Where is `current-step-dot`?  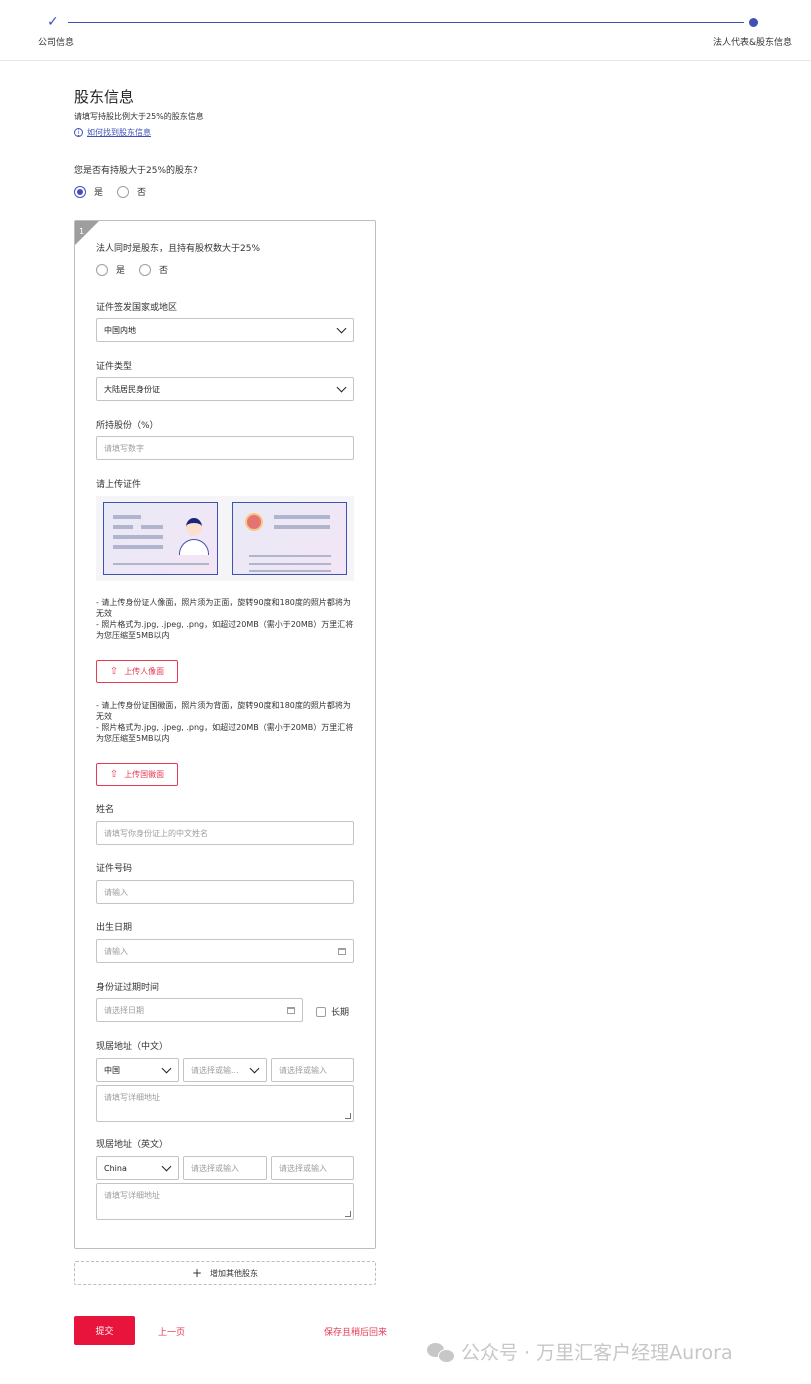
current-step-dot is located at coordinates (753, 22).